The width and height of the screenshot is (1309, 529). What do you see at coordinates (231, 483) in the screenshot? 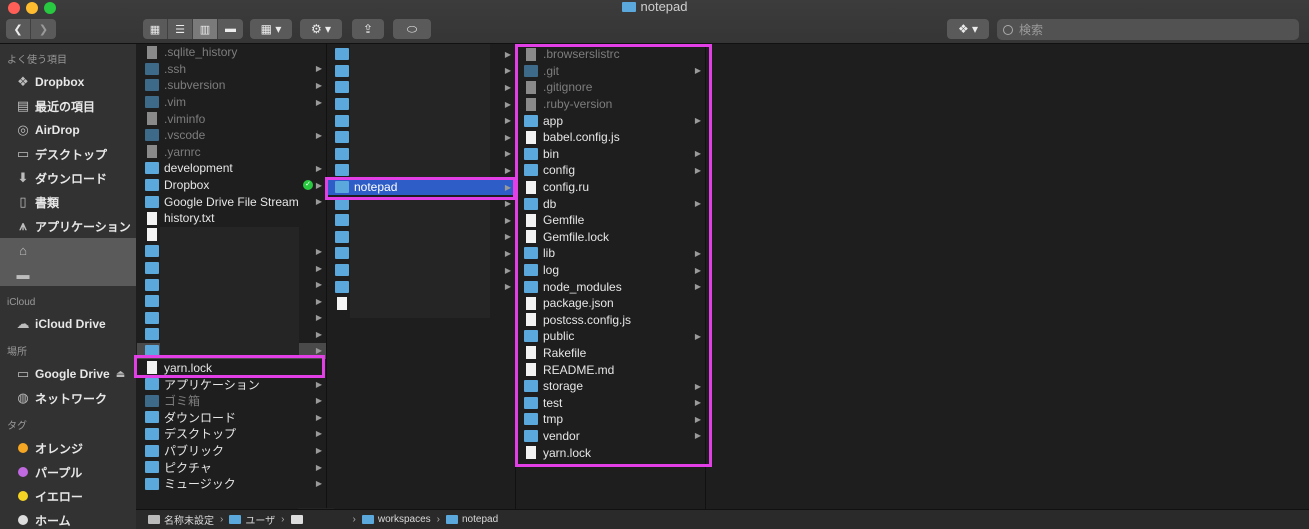
I see `list-item: ミュージック ▶` at bounding box center [231, 483].